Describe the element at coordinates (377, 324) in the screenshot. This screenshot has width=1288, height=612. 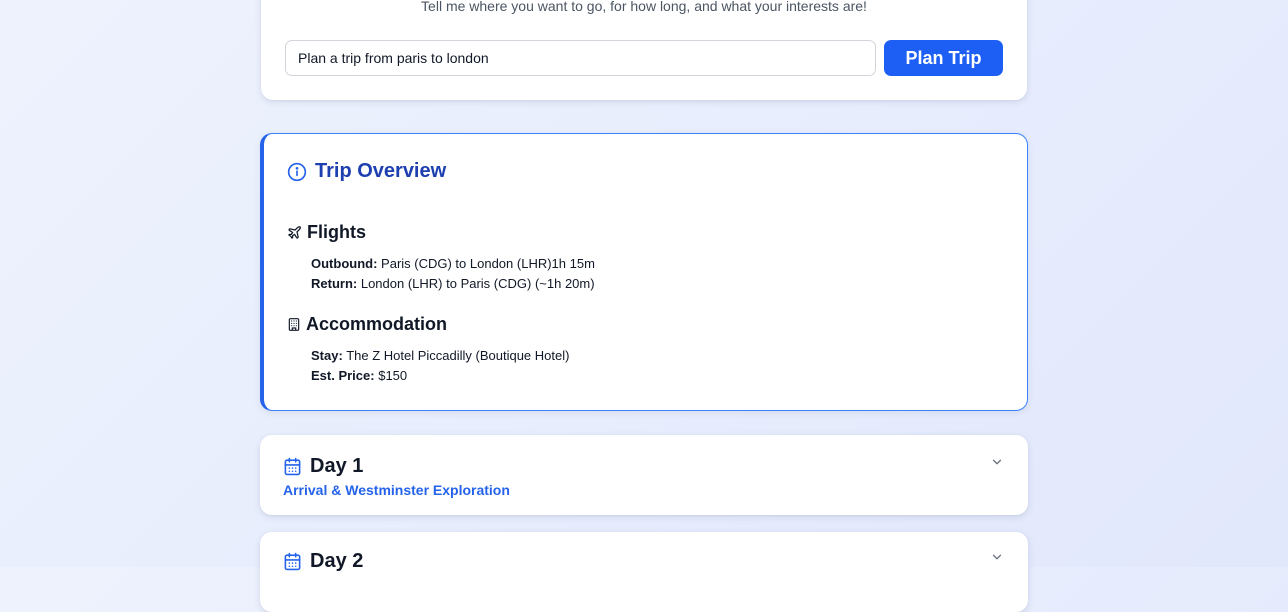
I see `accommodation-title: Accommodation` at that location.